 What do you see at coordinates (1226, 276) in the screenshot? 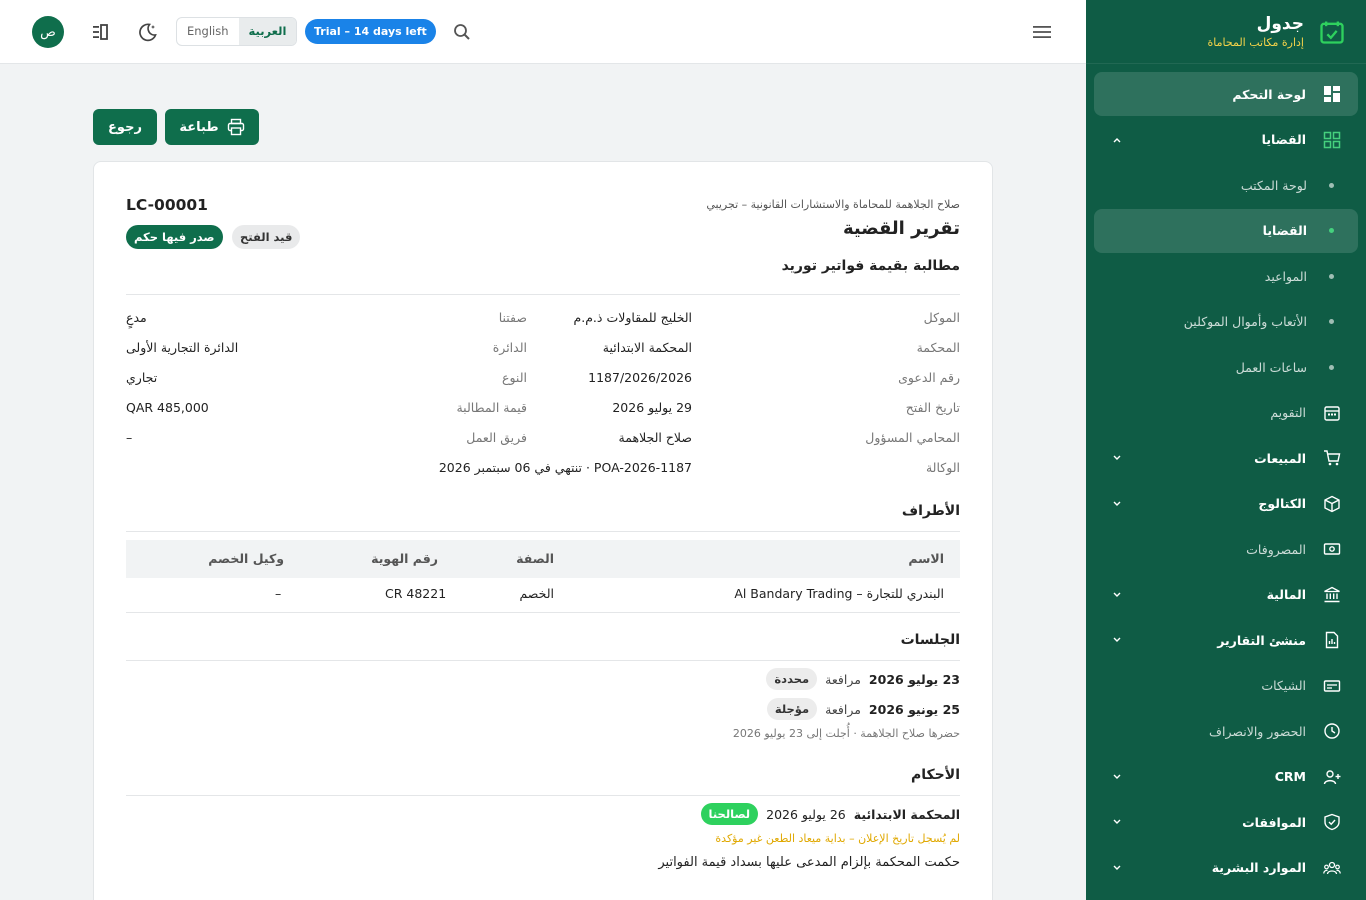
I see `sidebar-subitem-appointments: المواعيد` at bounding box center [1226, 276].